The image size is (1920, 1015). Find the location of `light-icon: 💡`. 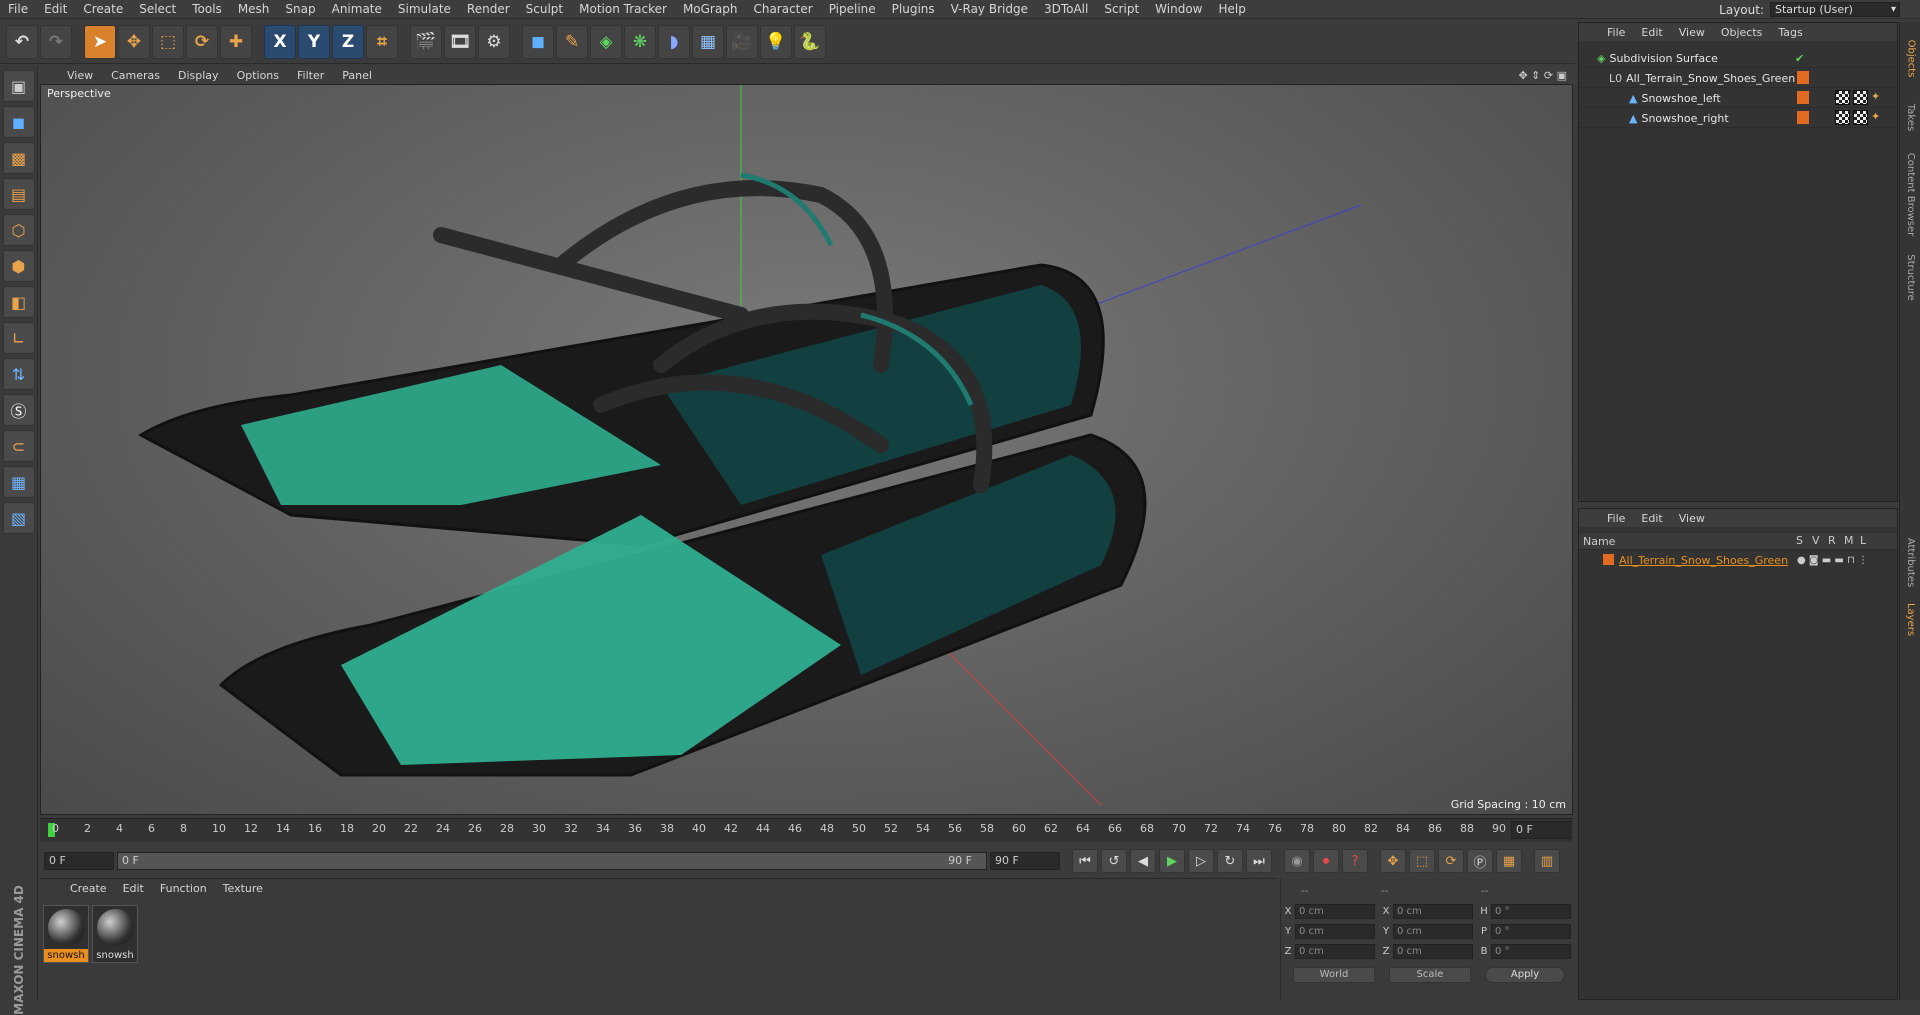

light-icon: 💡 is located at coordinates (776, 41).